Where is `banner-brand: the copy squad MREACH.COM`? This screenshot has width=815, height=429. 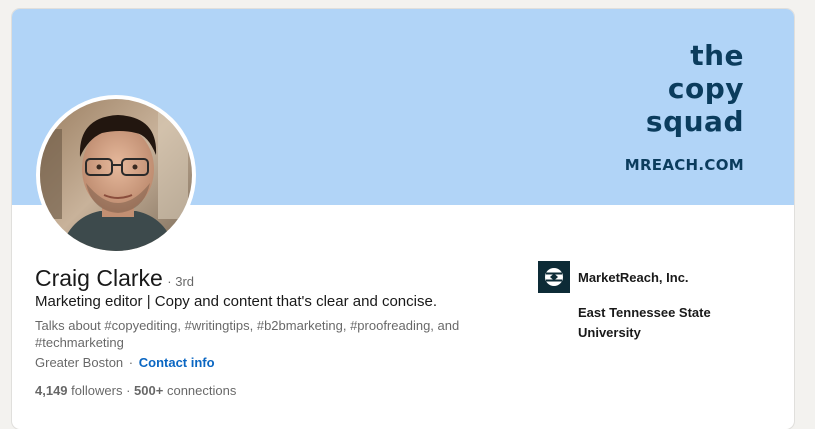
banner-brand: the copy squad MREACH.COM is located at coordinates (684, 106).